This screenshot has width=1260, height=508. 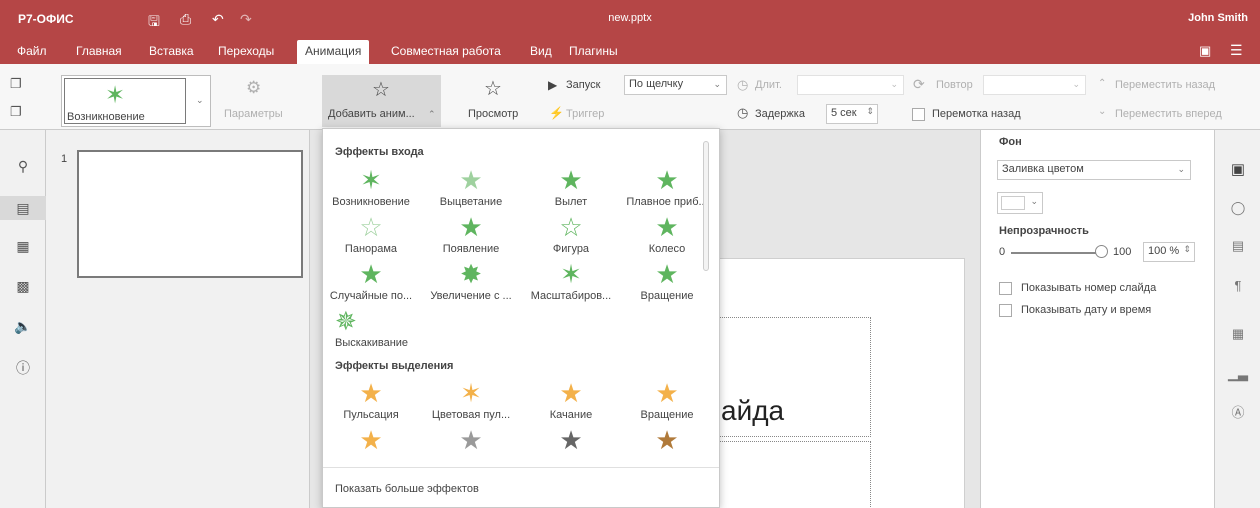 I want to click on chat-icon: ▩, so click(x=23, y=286).